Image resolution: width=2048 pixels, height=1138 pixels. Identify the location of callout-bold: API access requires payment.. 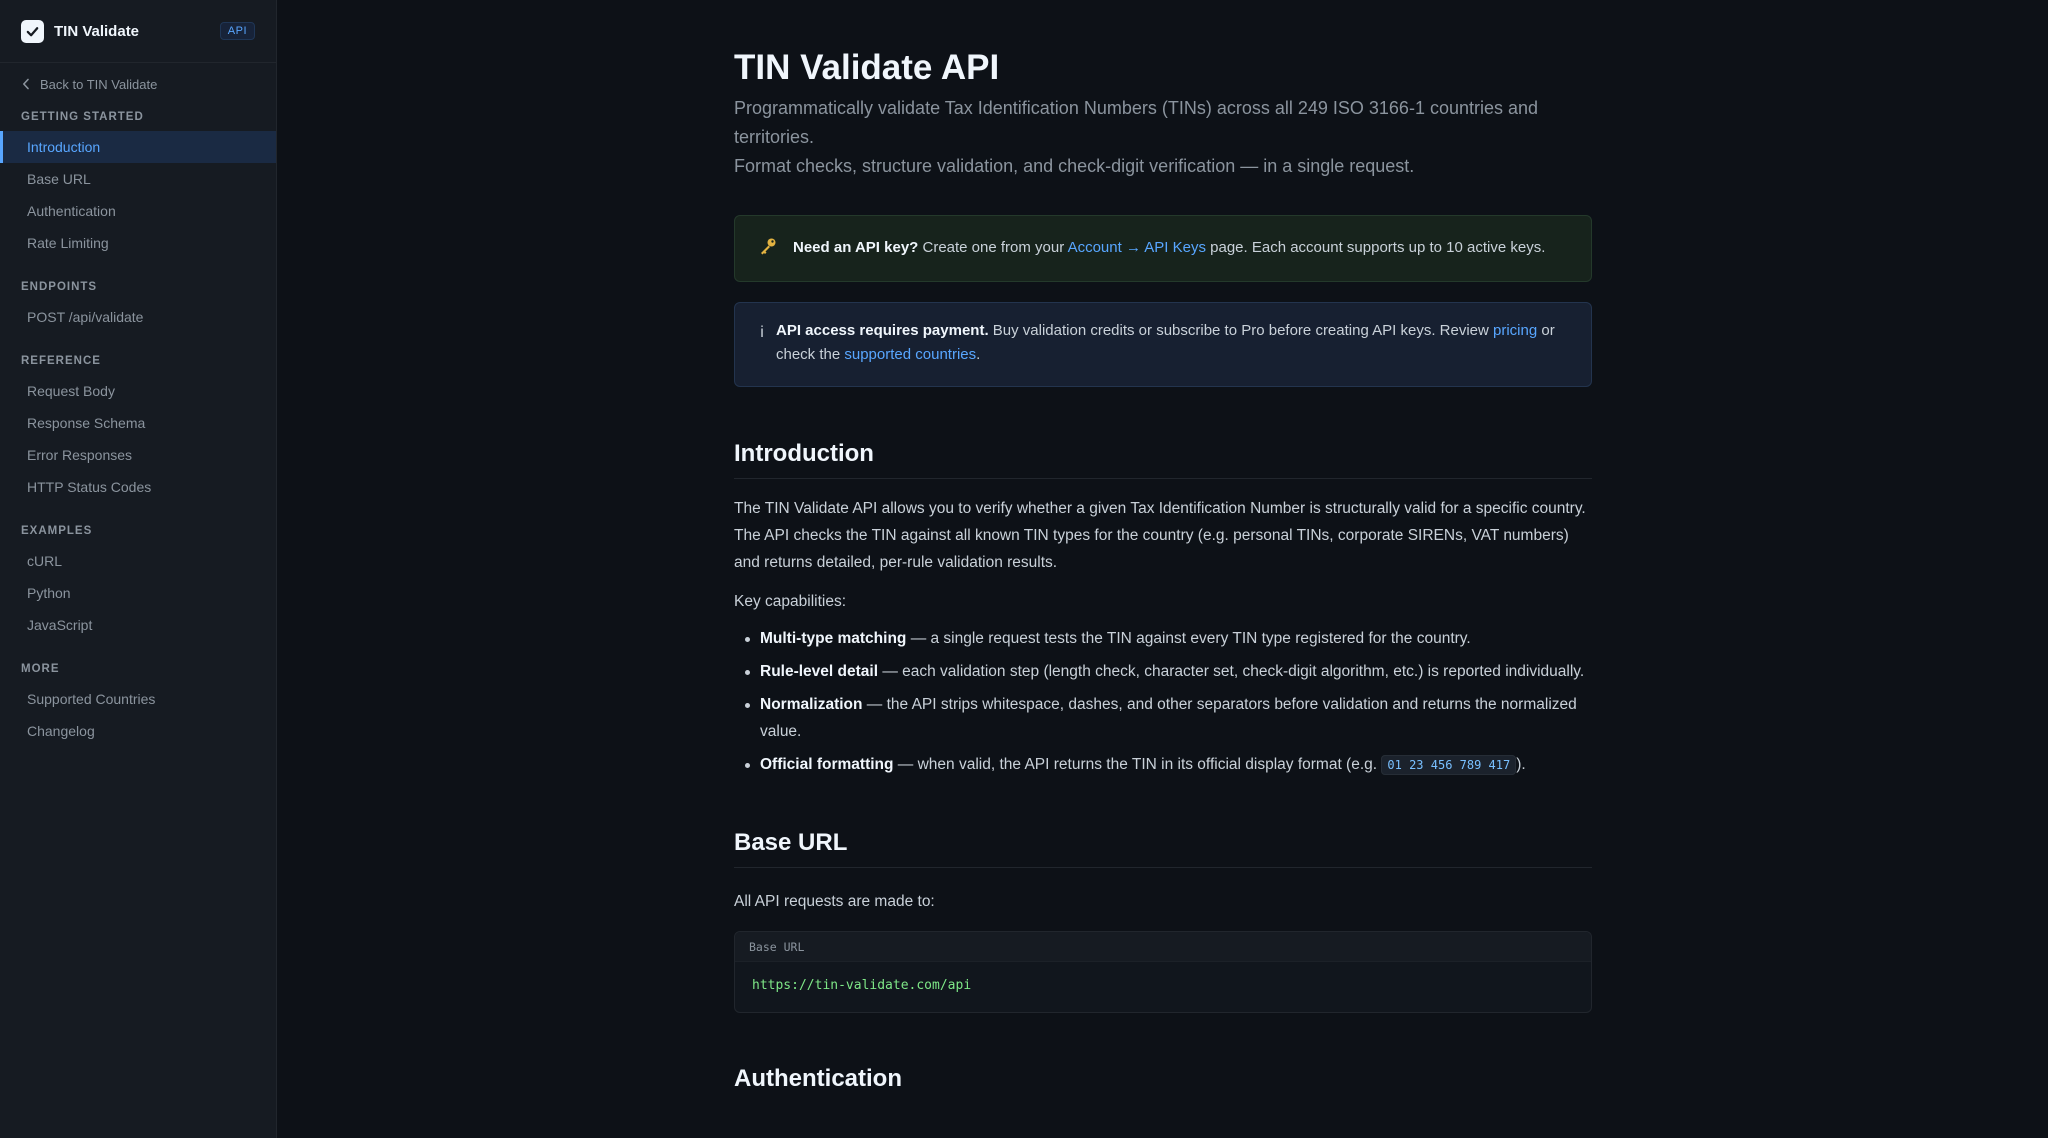
(882, 330).